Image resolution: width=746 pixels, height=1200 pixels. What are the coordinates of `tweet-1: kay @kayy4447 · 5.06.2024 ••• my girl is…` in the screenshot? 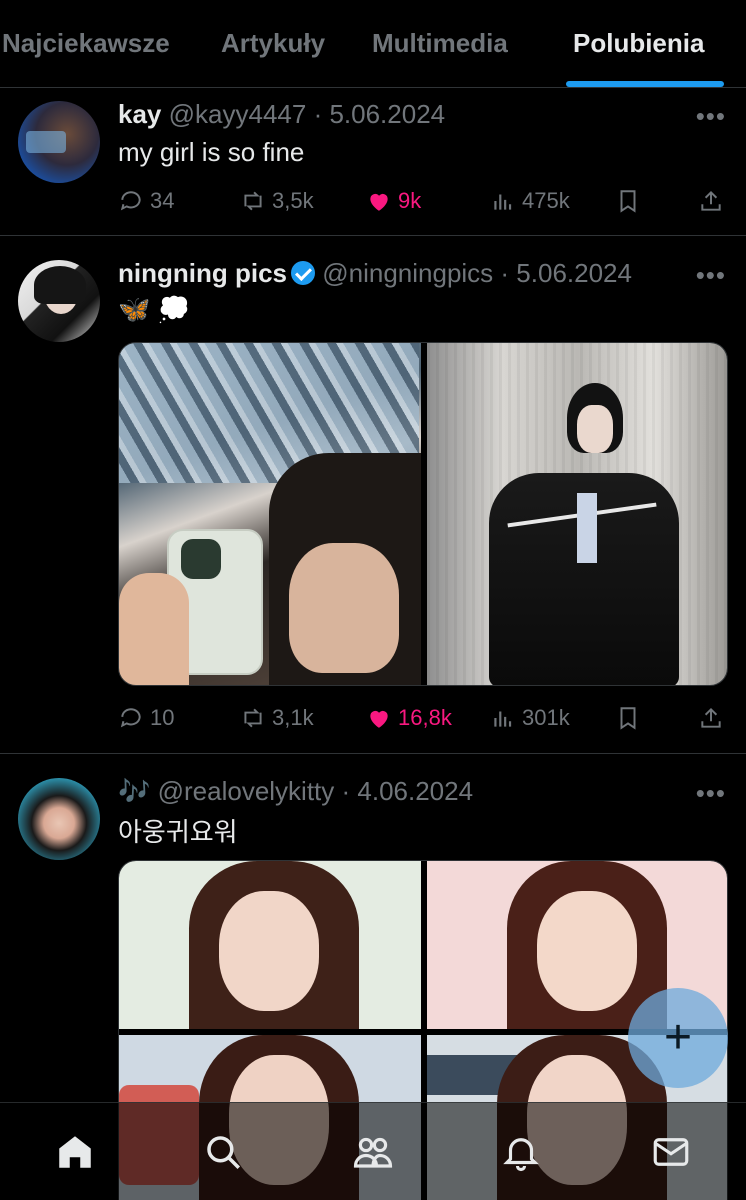 It's located at (373, 162).